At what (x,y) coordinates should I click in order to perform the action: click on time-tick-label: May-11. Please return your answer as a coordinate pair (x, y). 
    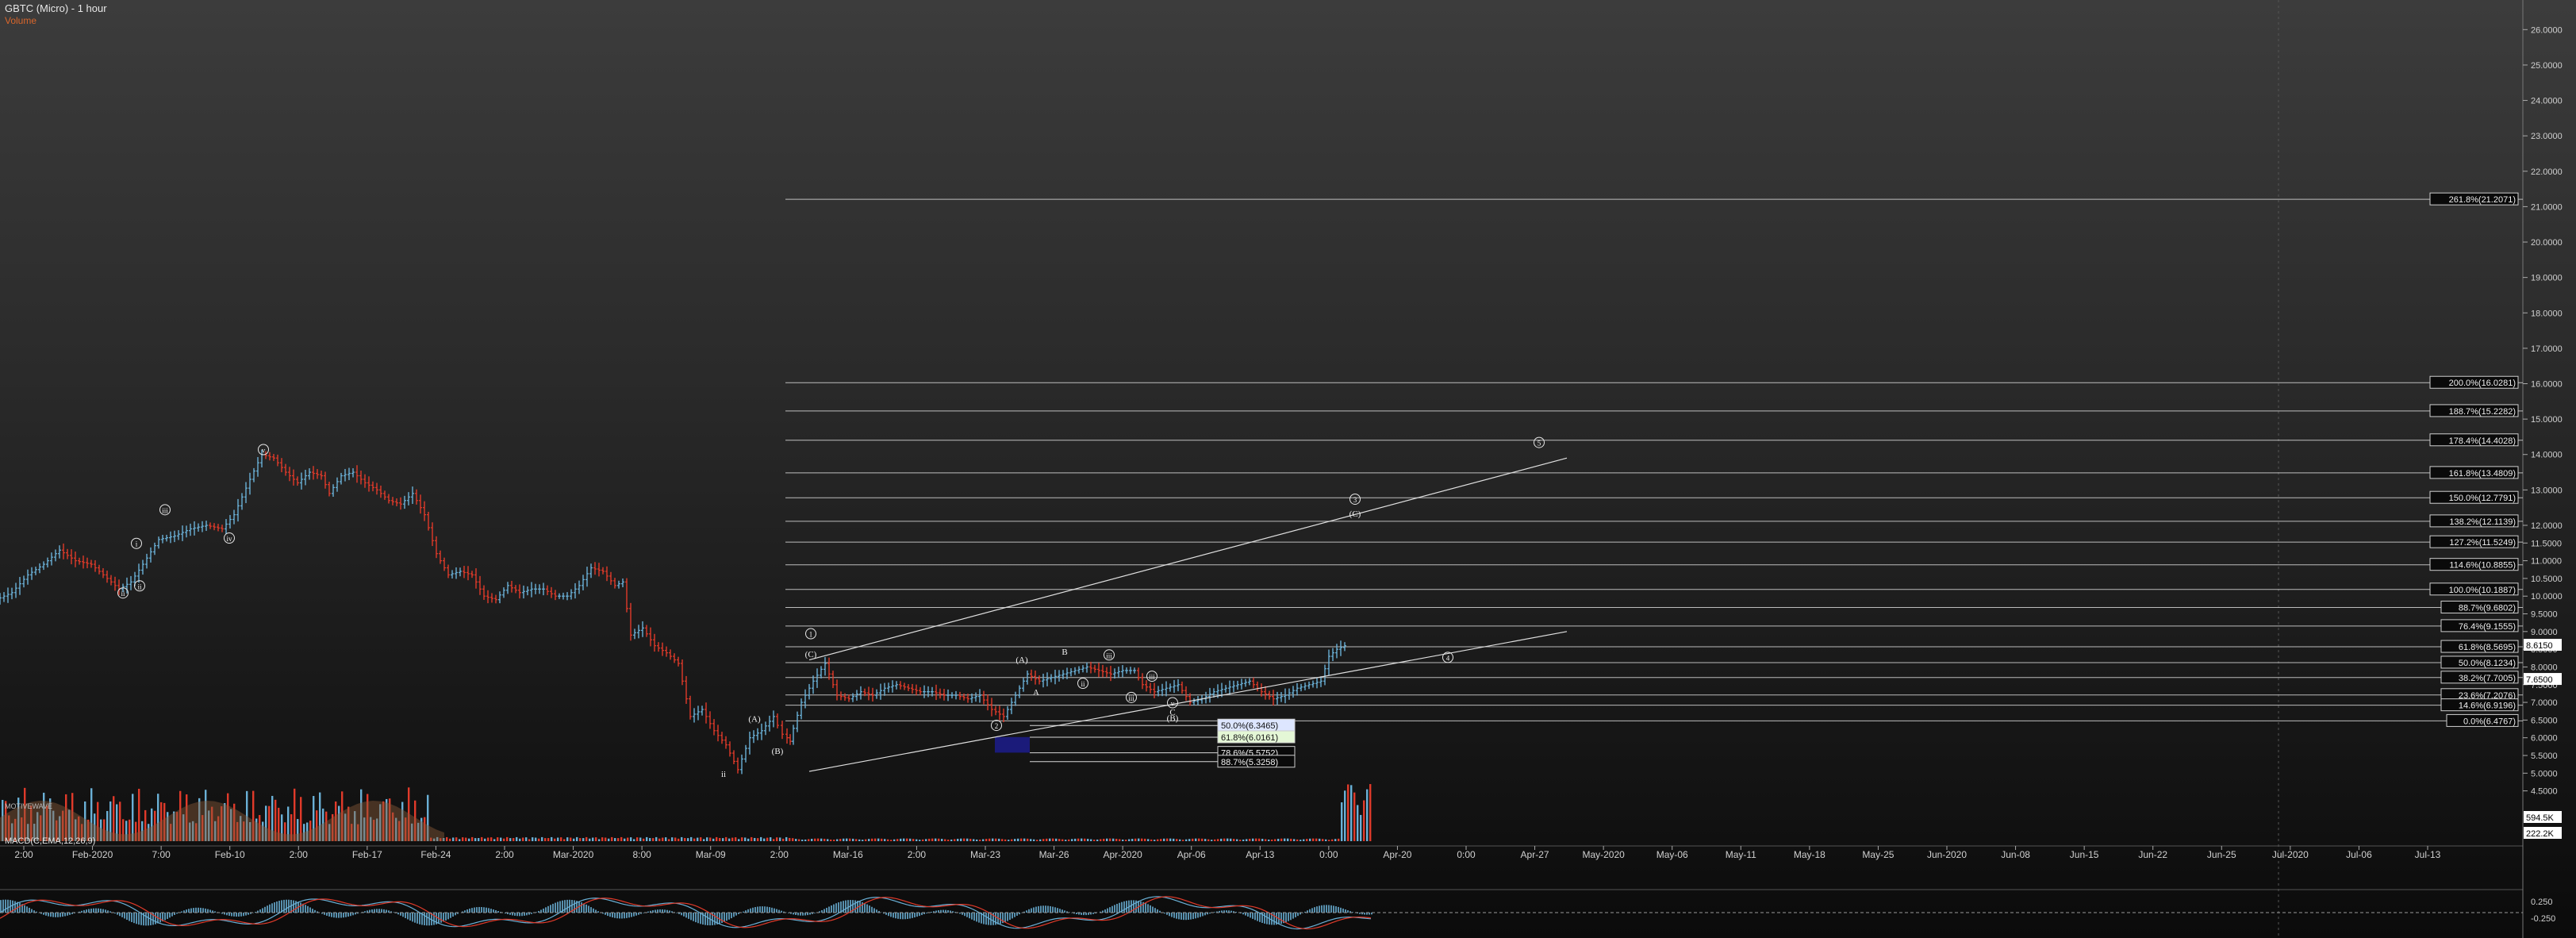
    Looking at the image, I should click on (1741, 854).